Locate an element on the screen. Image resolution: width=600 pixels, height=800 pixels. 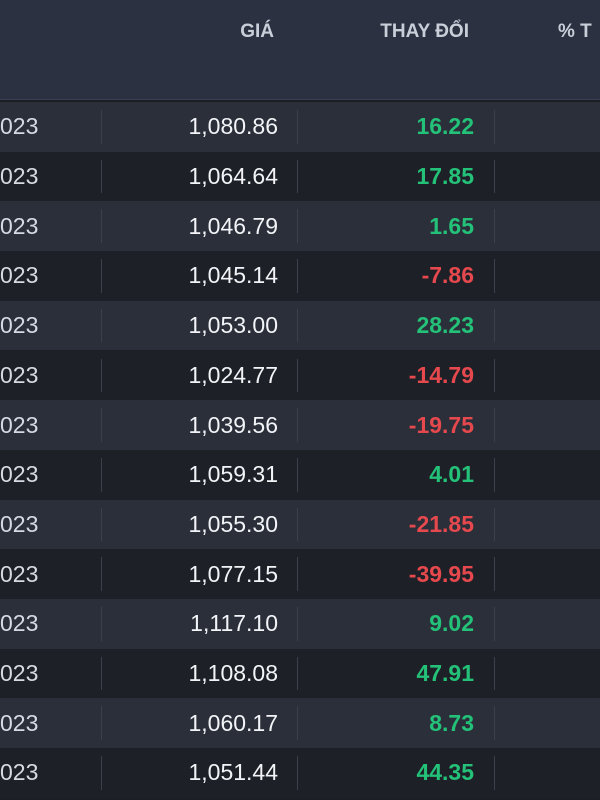
table-row: 023 1,117.10 9.02 is located at coordinates (300, 624).